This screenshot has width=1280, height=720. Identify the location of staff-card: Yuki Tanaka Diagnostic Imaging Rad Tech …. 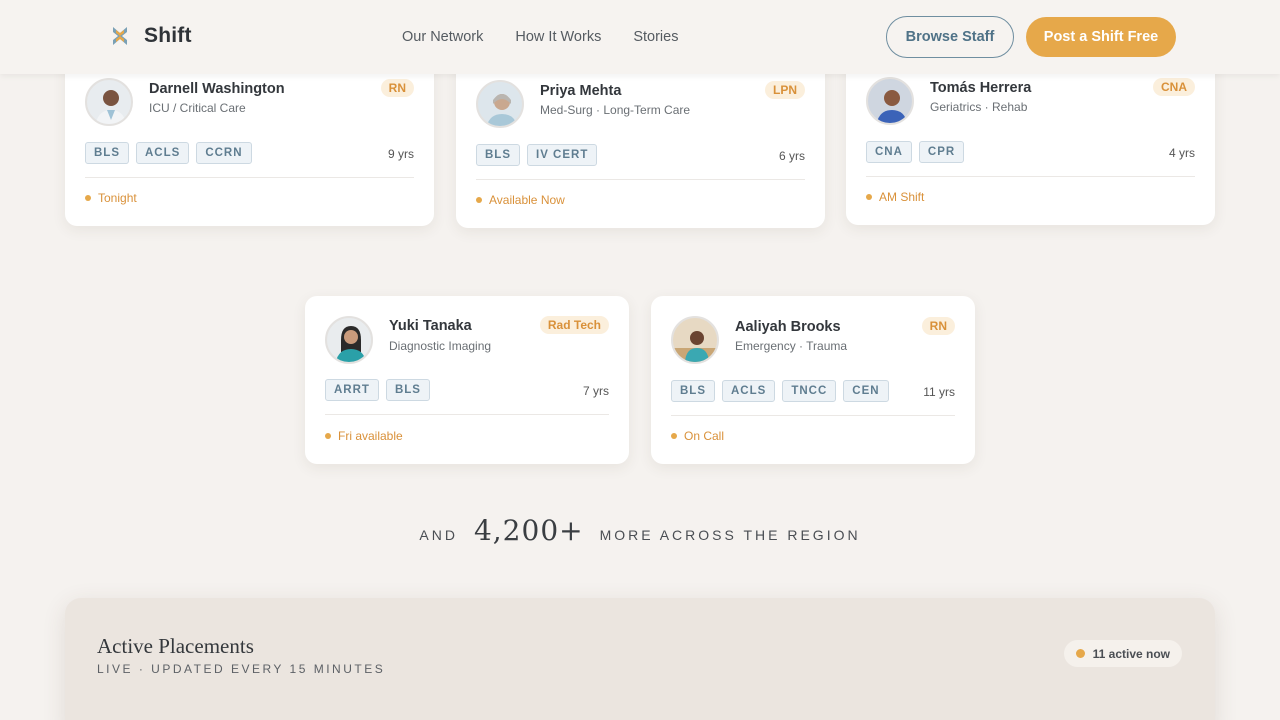
(467, 380).